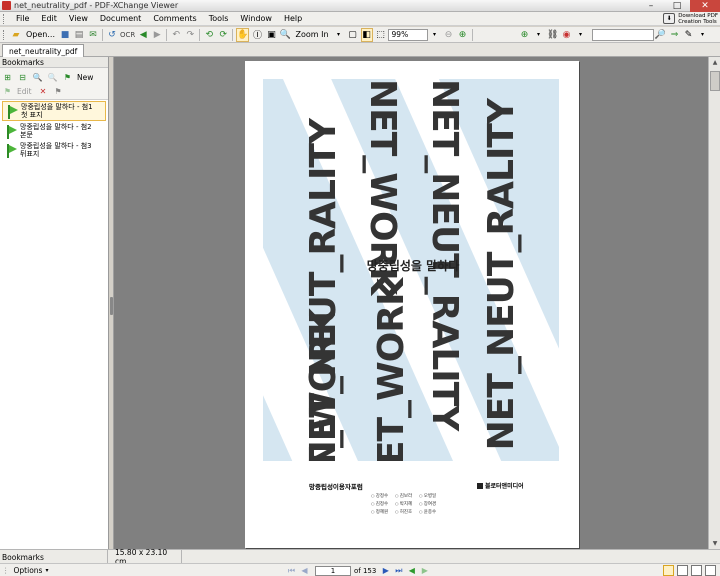 This screenshot has height=576, width=720. Describe the element at coordinates (120, 18) in the screenshot. I see `menu-document: Document` at that location.